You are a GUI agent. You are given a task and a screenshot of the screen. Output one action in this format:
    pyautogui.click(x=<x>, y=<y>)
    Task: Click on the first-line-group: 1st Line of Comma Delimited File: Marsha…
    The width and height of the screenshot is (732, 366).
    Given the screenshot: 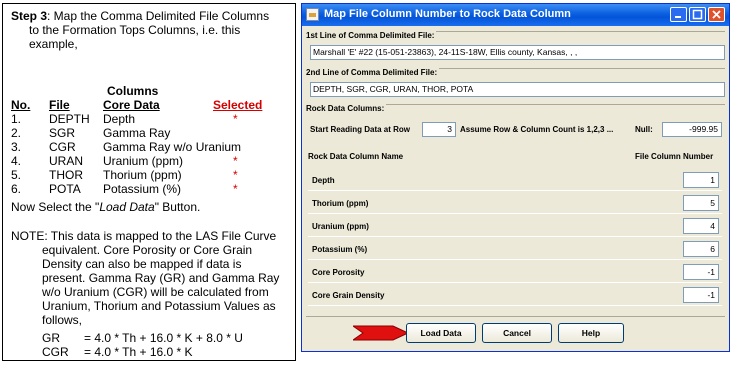 What is the action you would take?
    pyautogui.click(x=515, y=48)
    